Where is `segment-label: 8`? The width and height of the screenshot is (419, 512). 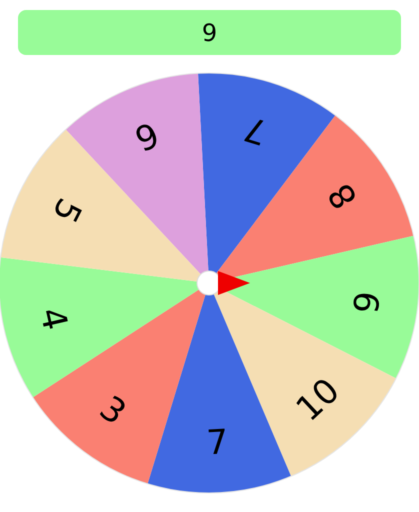
segment-label: 8 is located at coordinates (343, 196).